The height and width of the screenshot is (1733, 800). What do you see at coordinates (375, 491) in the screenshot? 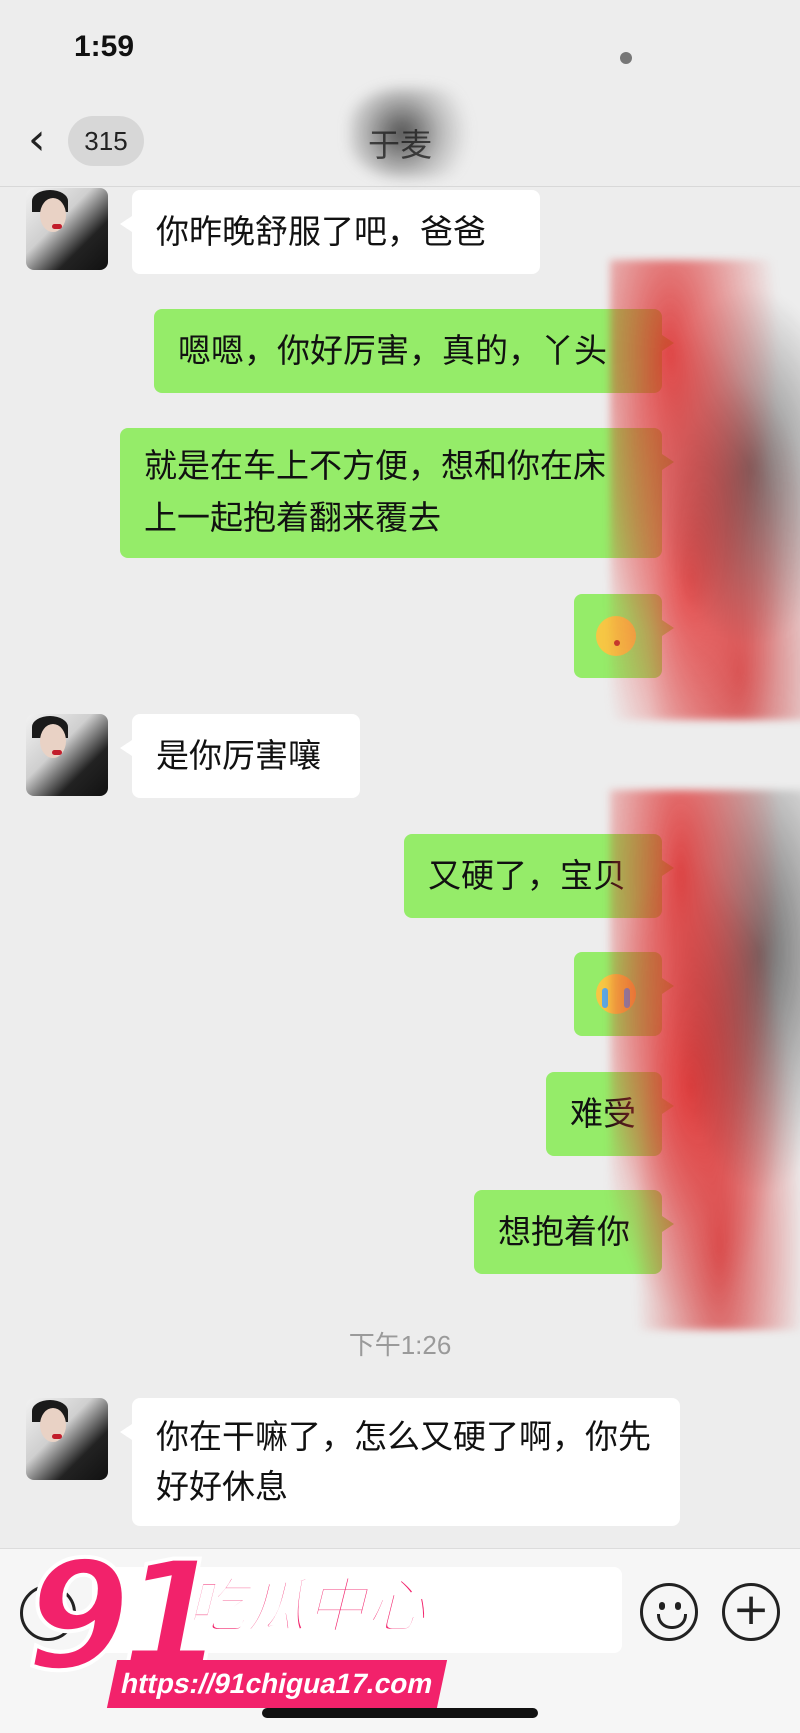
I see `message-text: 就是在车上不方便，想和你在床上一起抱着翻来覆去` at bounding box center [375, 491].